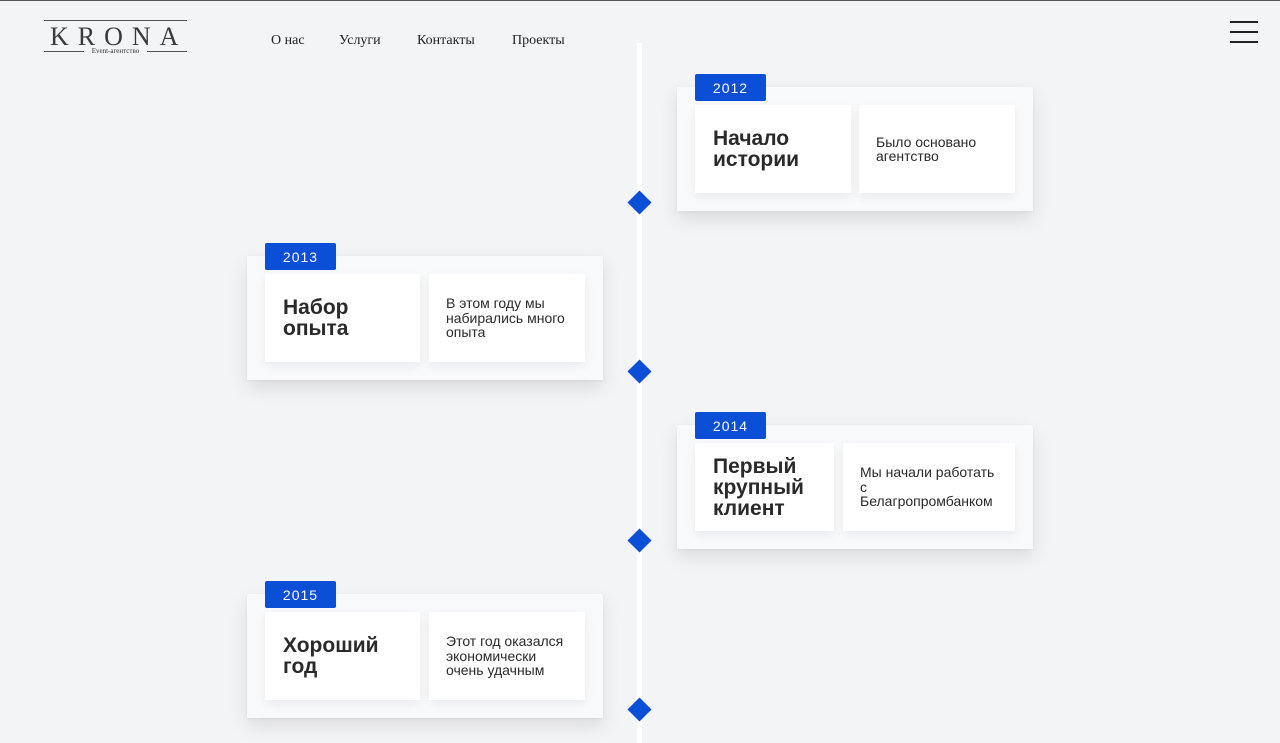 The height and width of the screenshot is (743, 1280). Describe the element at coordinates (115, 20) in the screenshot. I see `logo-top-rule` at that location.